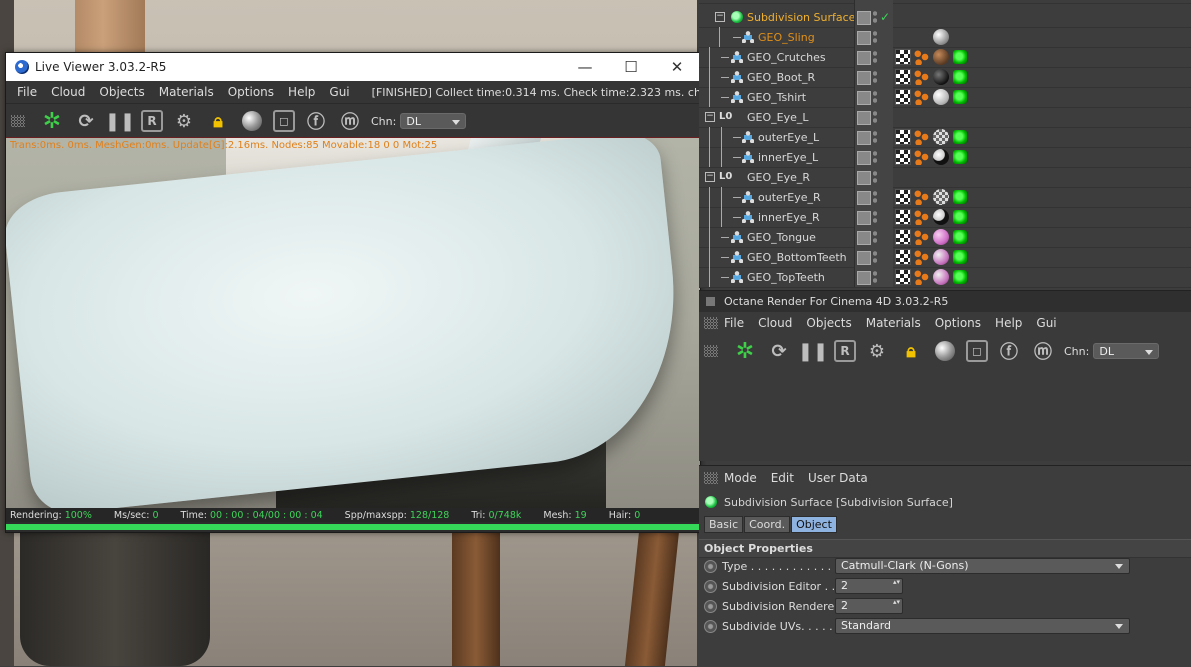 The image size is (1191, 667). Describe the element at coordinates (788, 137) in the screenshot. I see `object-name: outerEye_L` at that location.